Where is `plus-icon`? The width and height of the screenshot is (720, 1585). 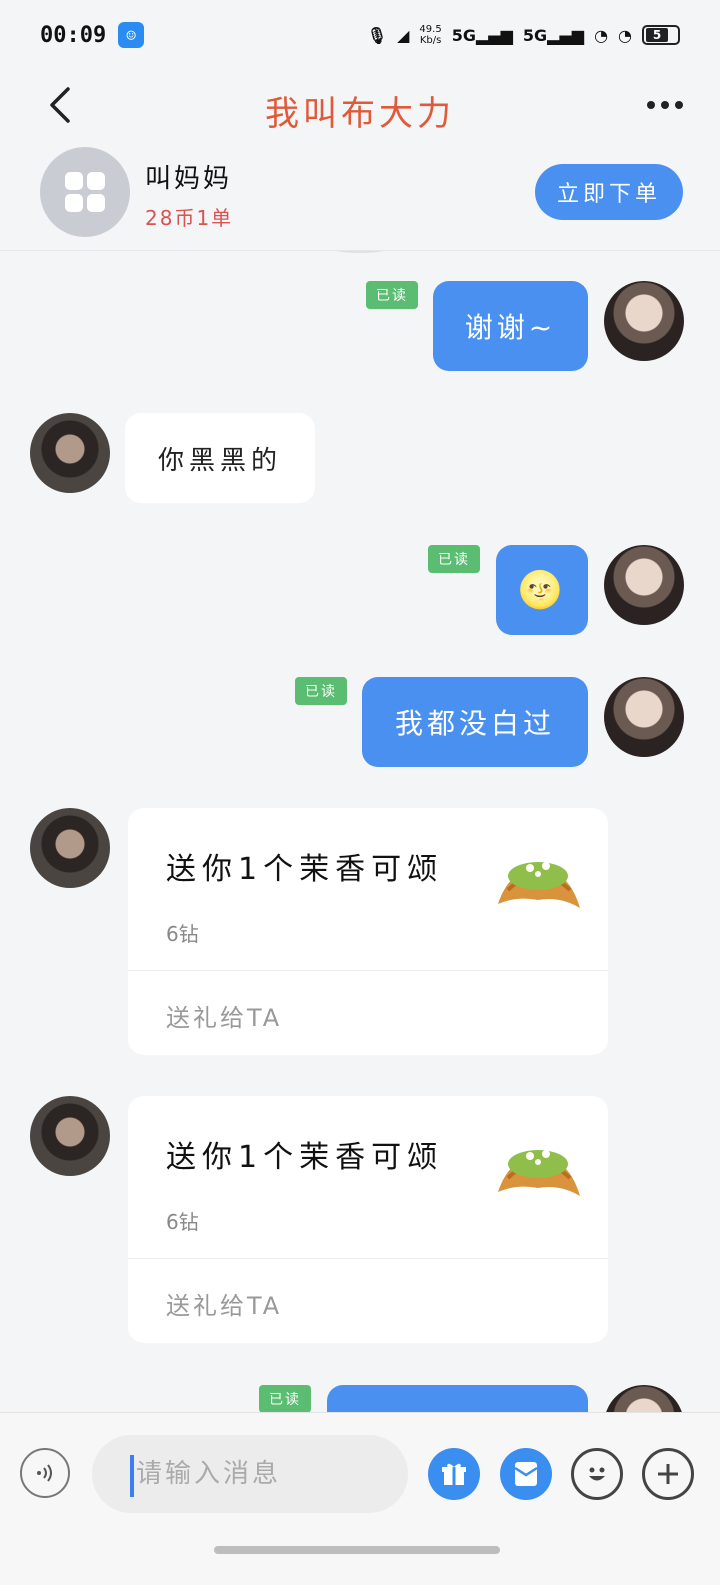 plus-icon is located at coordinates (668, 1474).